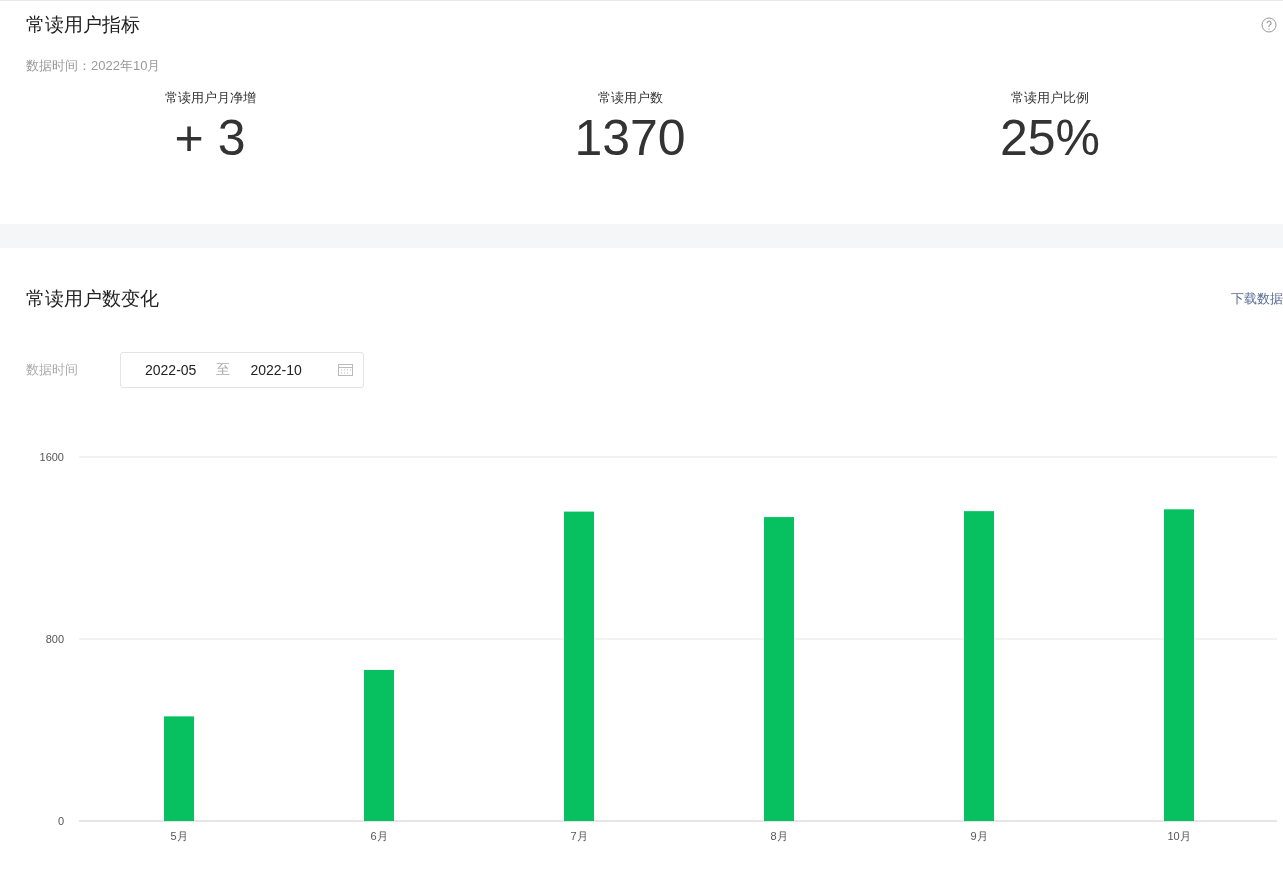 Image resolution: width=1283 pixels, height=874 pixels. Describe the element at coordinates (345, 370) in the screenshot. I see `calendar-icon` at that location.